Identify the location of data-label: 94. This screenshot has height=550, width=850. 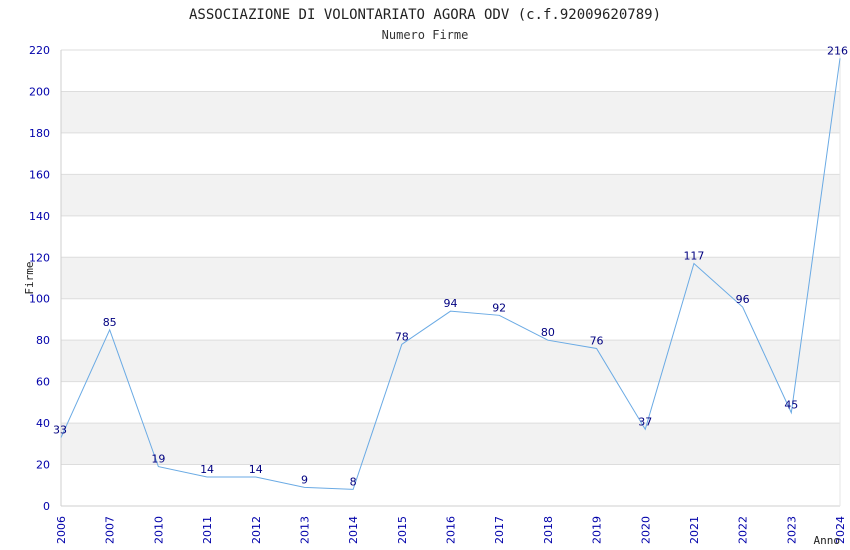
(451, 303).